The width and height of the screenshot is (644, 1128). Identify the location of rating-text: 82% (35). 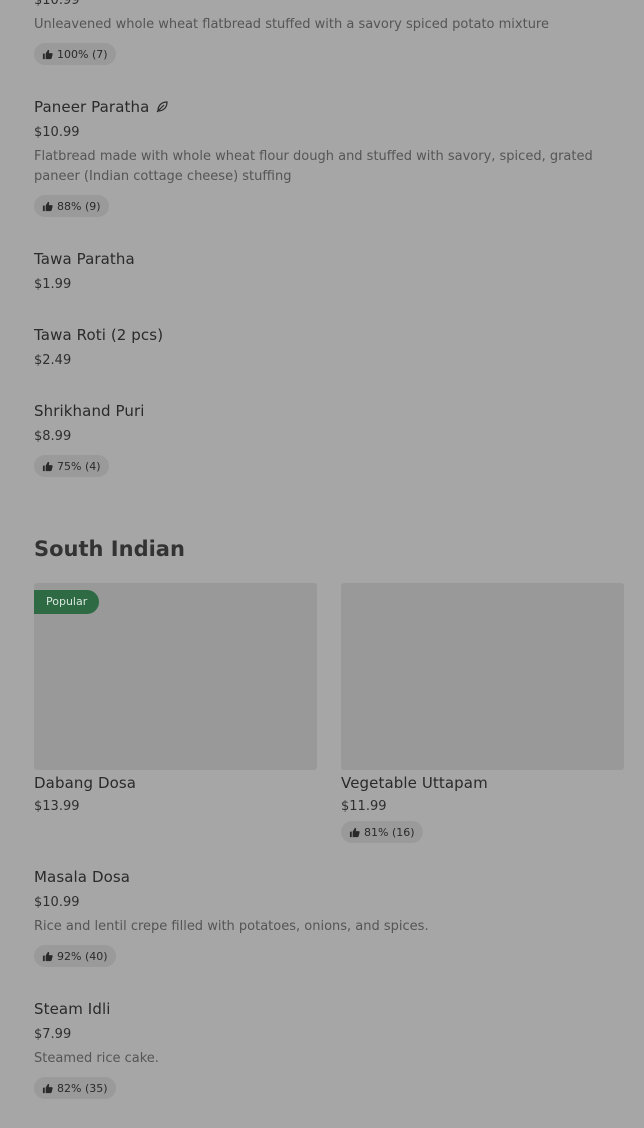
(82, 1088).